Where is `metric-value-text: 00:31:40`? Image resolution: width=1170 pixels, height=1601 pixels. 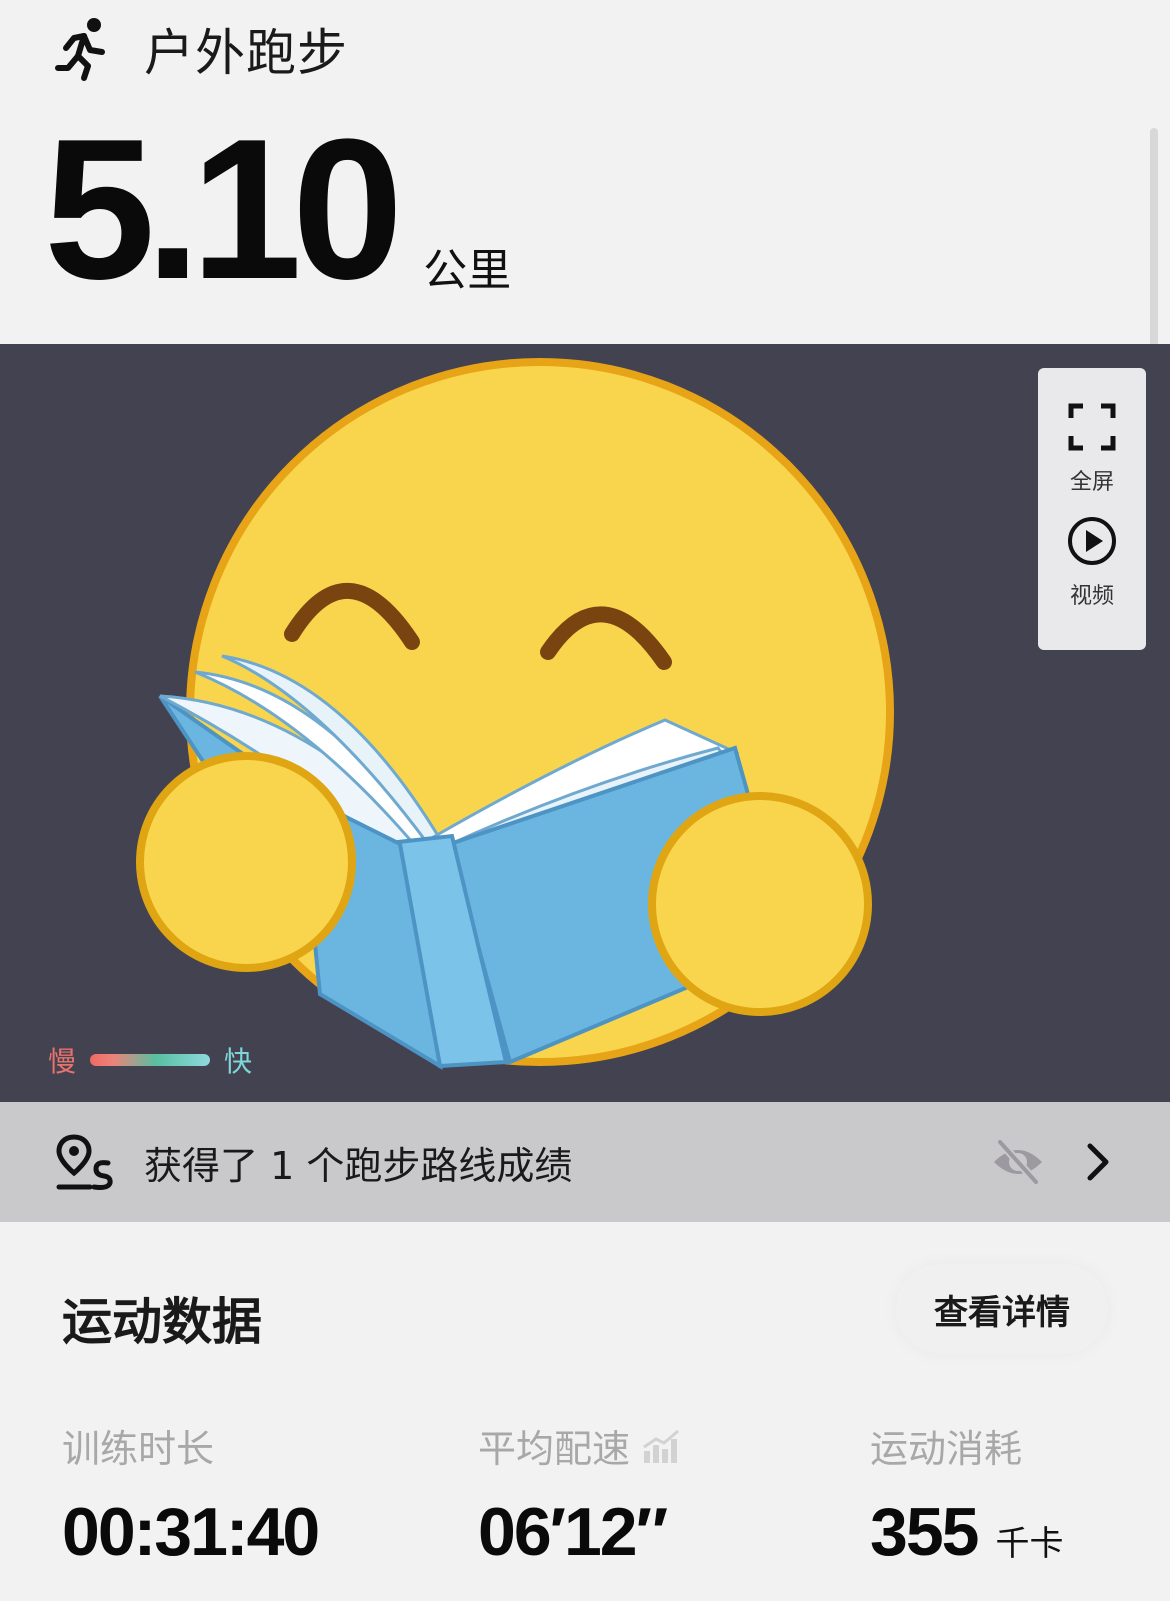 metric-value-text: 00:31:40 is located at coordinates (191, 1532).